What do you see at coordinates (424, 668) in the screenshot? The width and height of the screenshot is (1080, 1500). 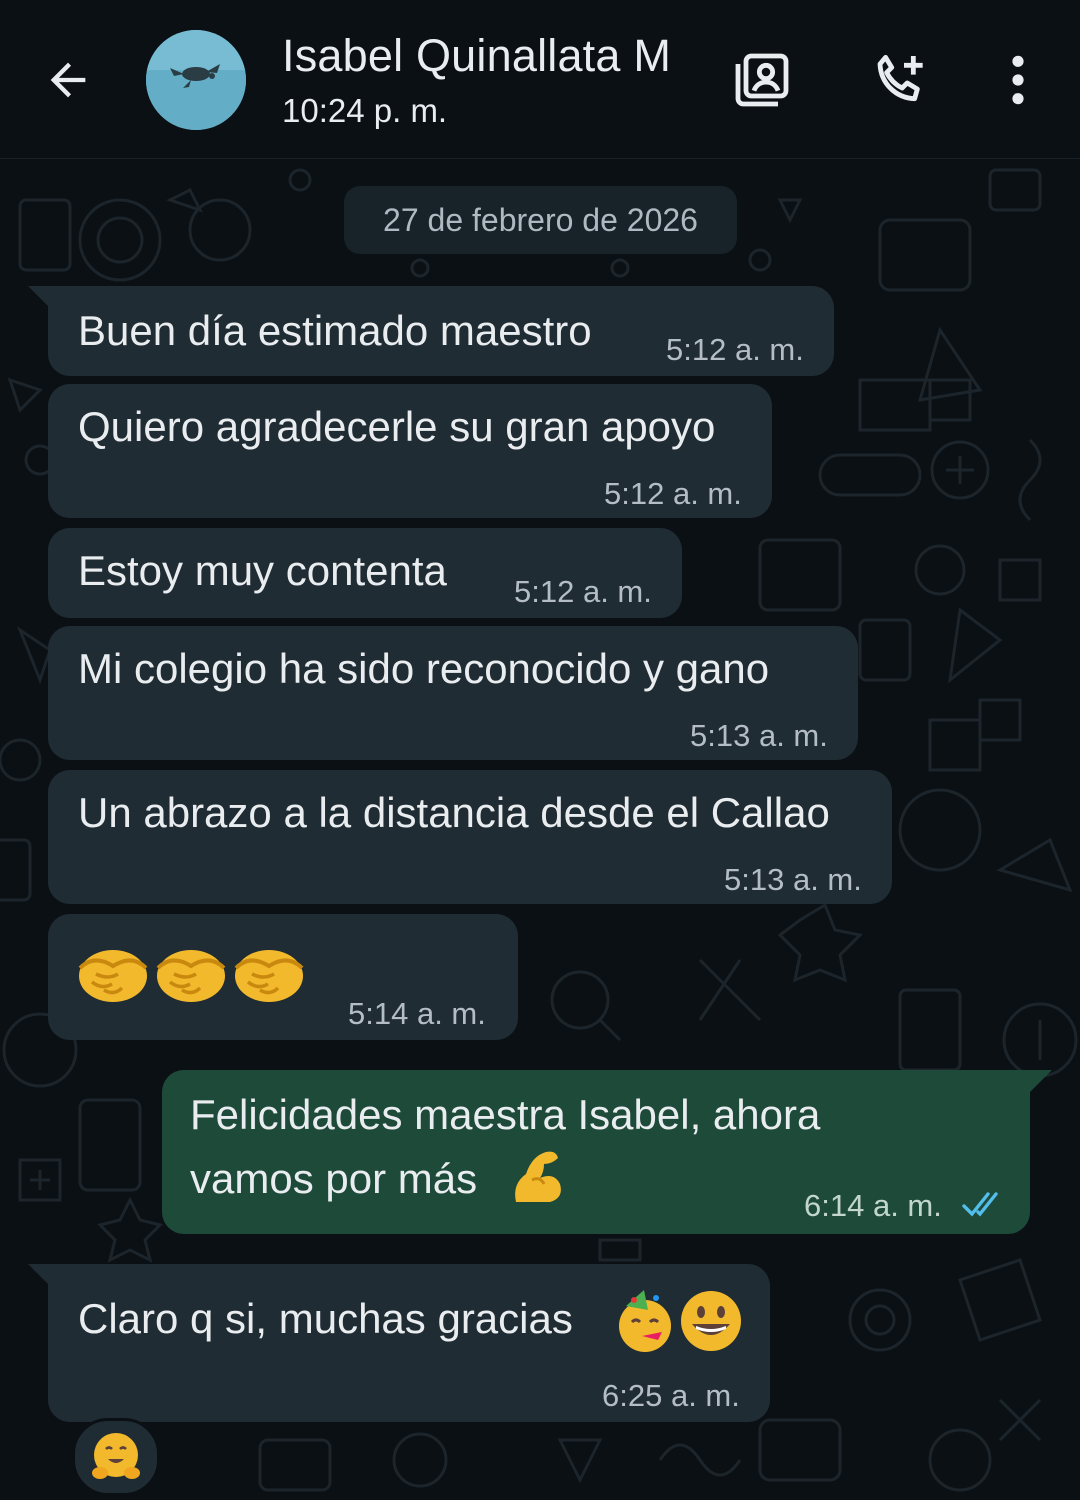 I see `message-text: Mi colegio ha sido reconocido y gano` at bounding box center [424, 668].